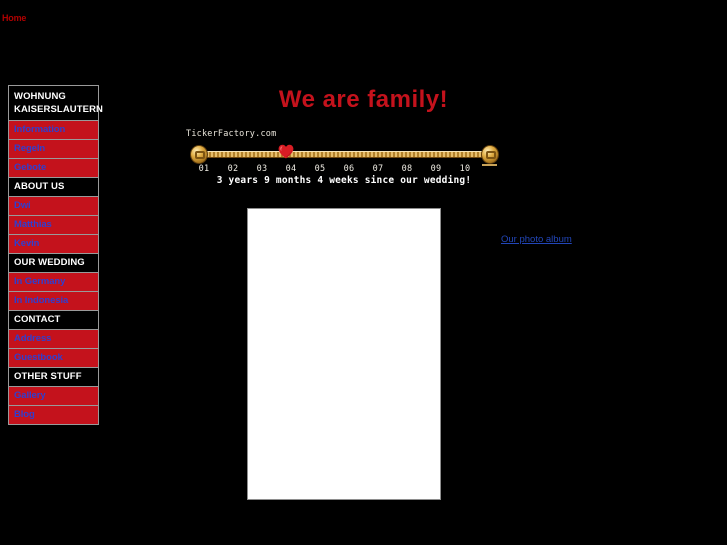 Image resolution: width=727 pixels, height=545 pixels. I want to click on ticker-tick-06: 06, so click(349, 169).